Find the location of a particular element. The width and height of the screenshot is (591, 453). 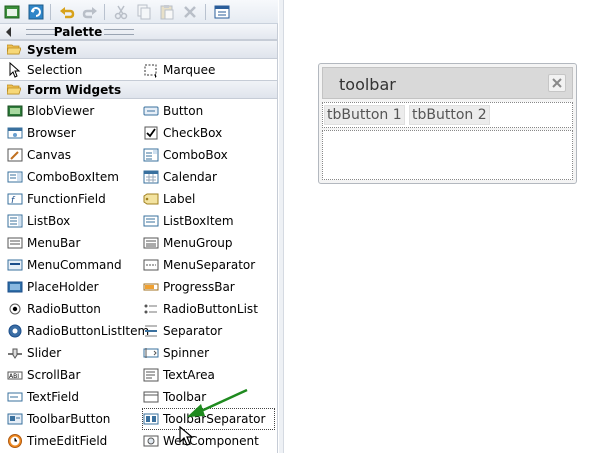

palette-item-label: Slider is located at coordinates (44, 353).